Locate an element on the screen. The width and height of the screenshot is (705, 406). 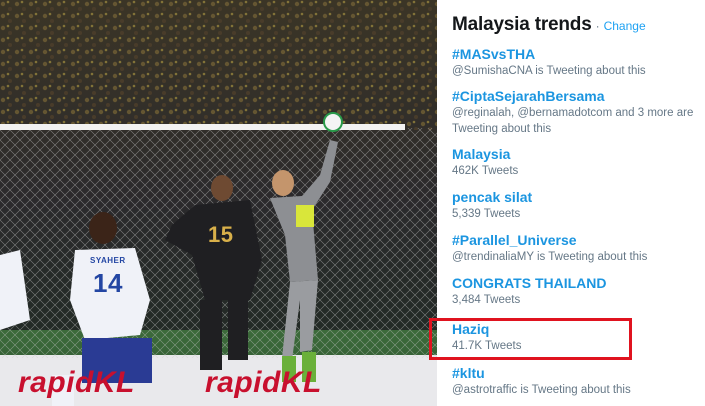
trend-meta: 462K Tweets is located at coordinates (485, 171).